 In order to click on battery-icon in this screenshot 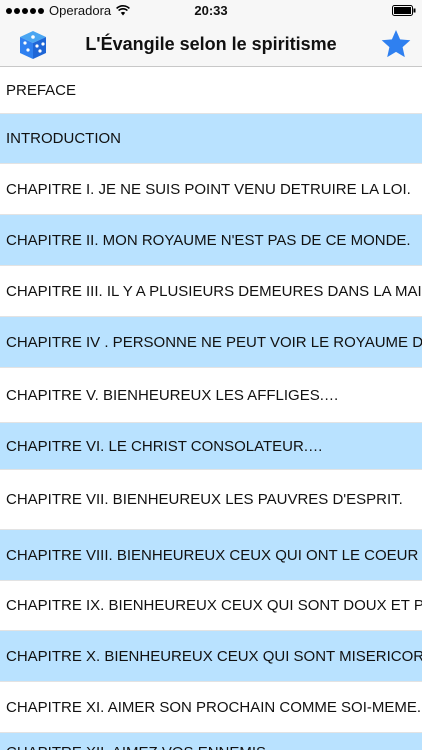, I will do `click(404, 10)`.